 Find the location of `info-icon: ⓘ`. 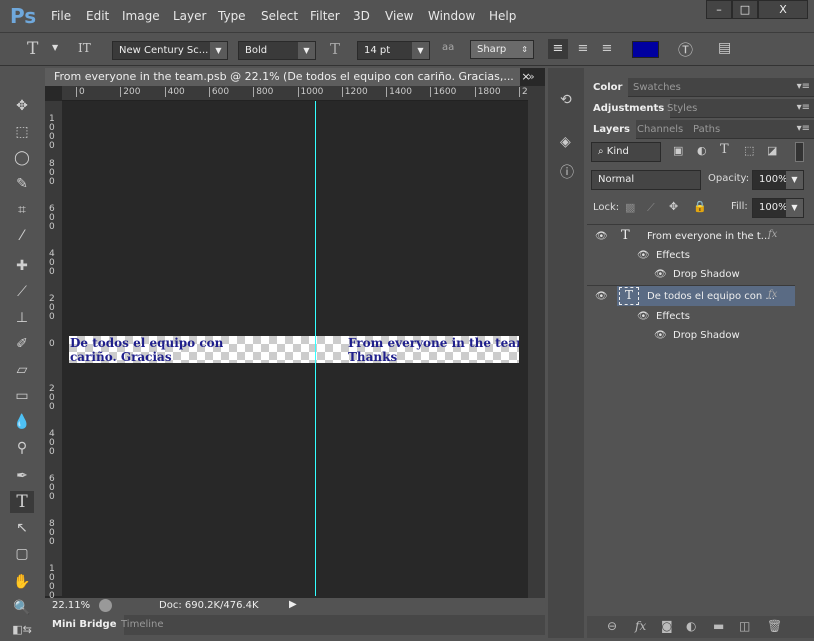

info-icon: ⓘ is located at coordinates (567, 172).